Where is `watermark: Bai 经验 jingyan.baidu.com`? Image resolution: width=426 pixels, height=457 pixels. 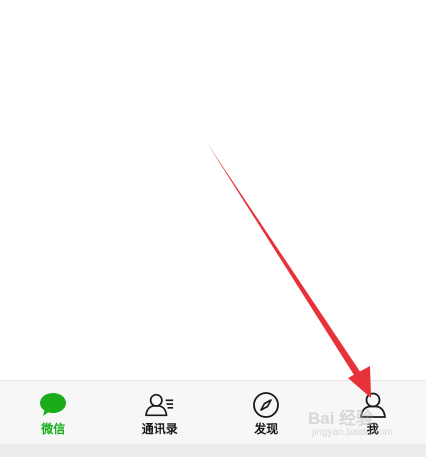 watermark: Bai 经验 jingyan.baidu.com is located at coordinates (350, 421).